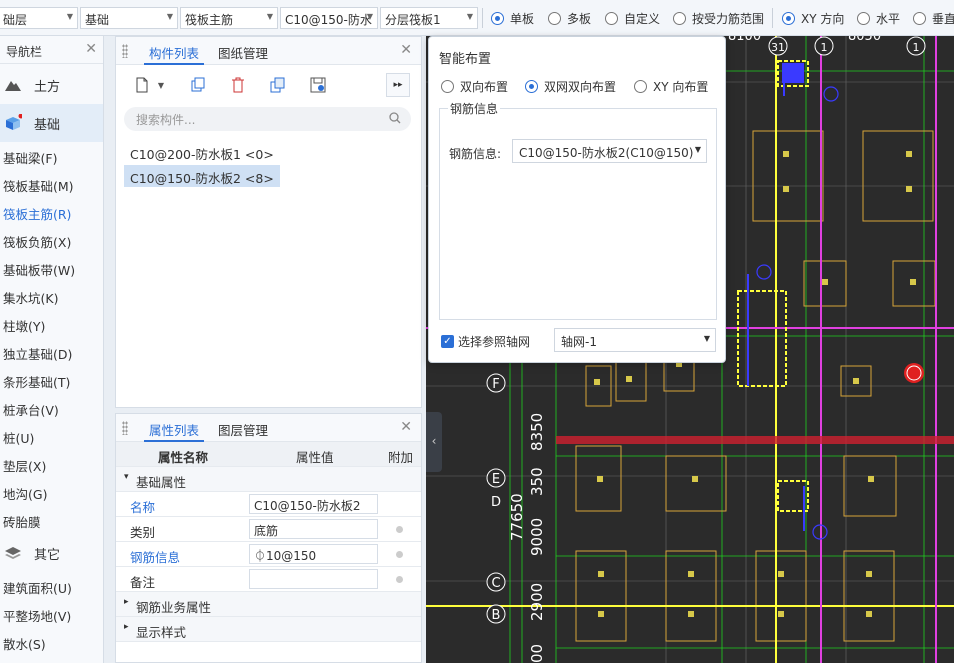 The height and width of the screenshot is (663, 954). What do you see at coordinates (329, 18) in the screenshot?
I see `component-select: C10@150-防水 ▼` at bounding box center [329, 18].